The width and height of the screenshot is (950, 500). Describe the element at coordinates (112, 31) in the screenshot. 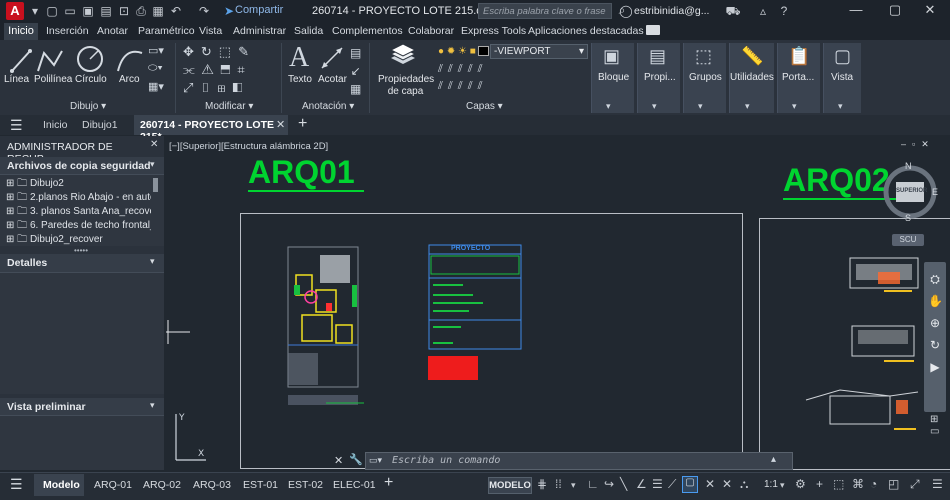

I see `tab-anotar: Anotar` at that location.